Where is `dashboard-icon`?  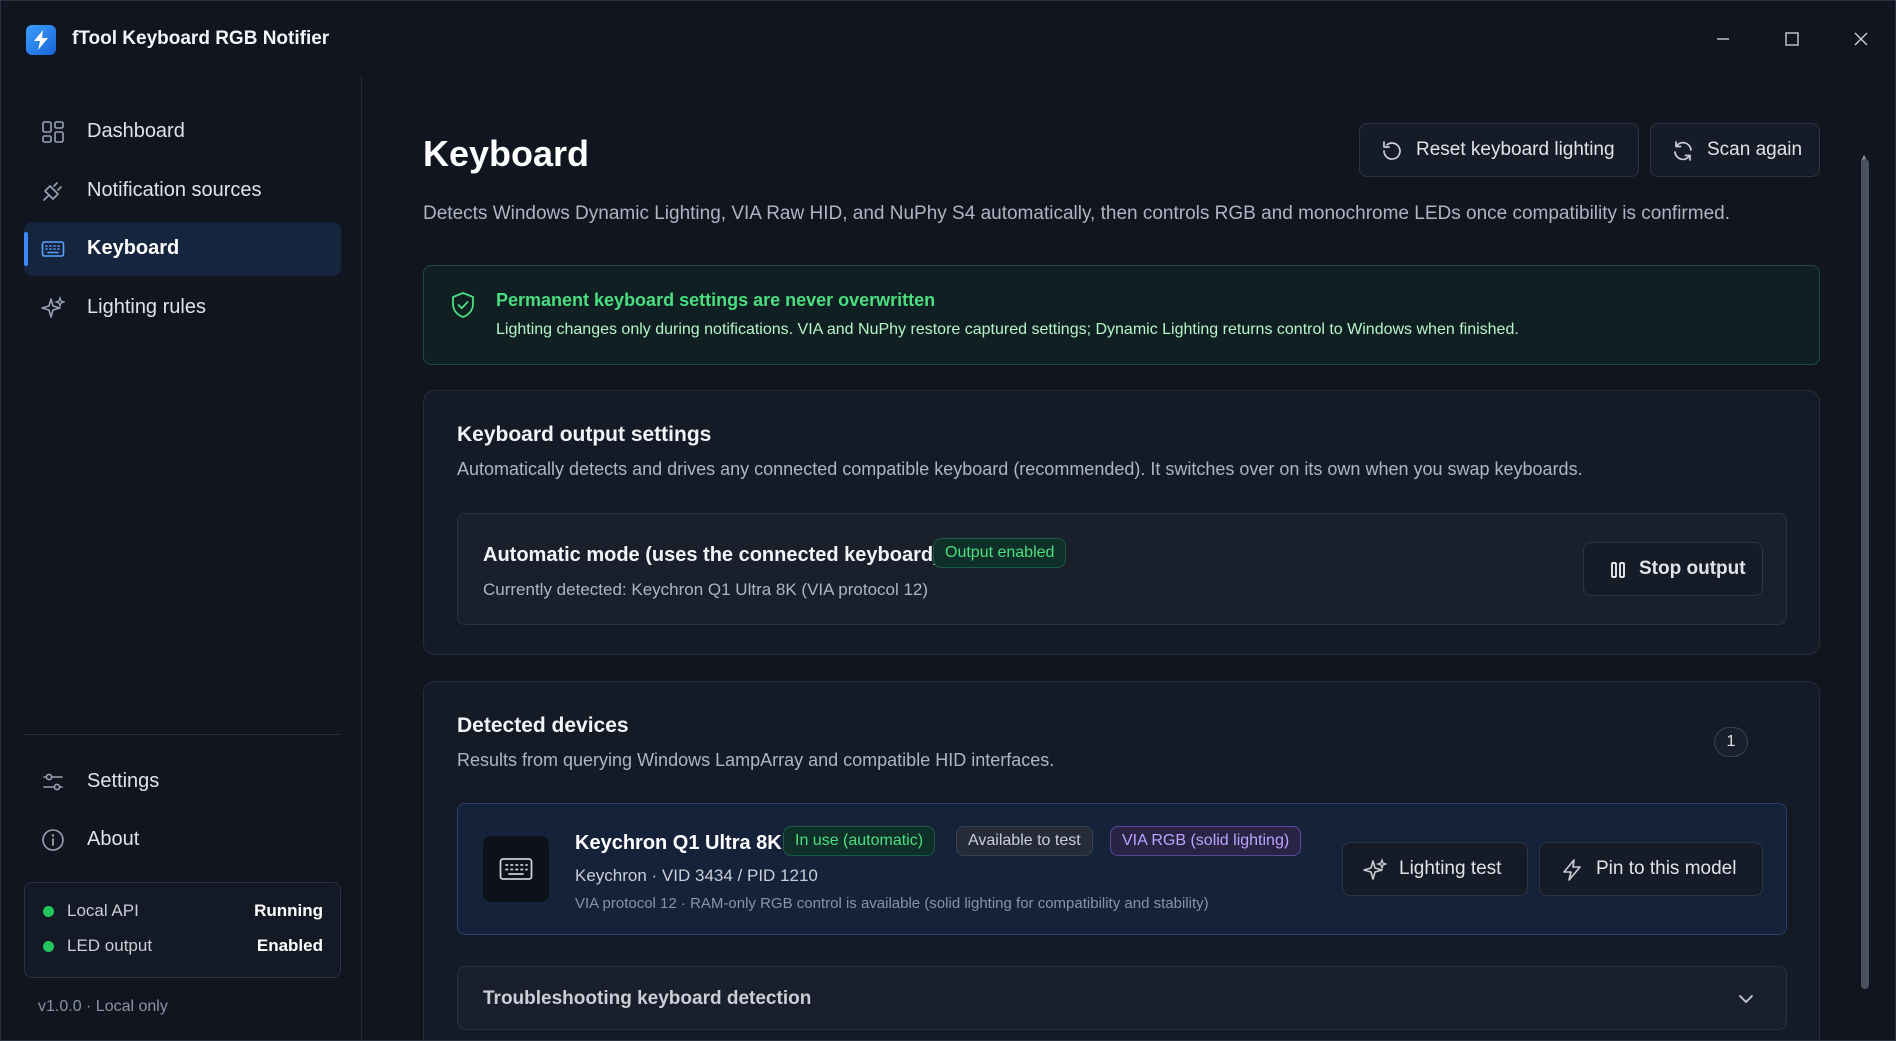 dashboard-icon is located at coordinates (53, 132).